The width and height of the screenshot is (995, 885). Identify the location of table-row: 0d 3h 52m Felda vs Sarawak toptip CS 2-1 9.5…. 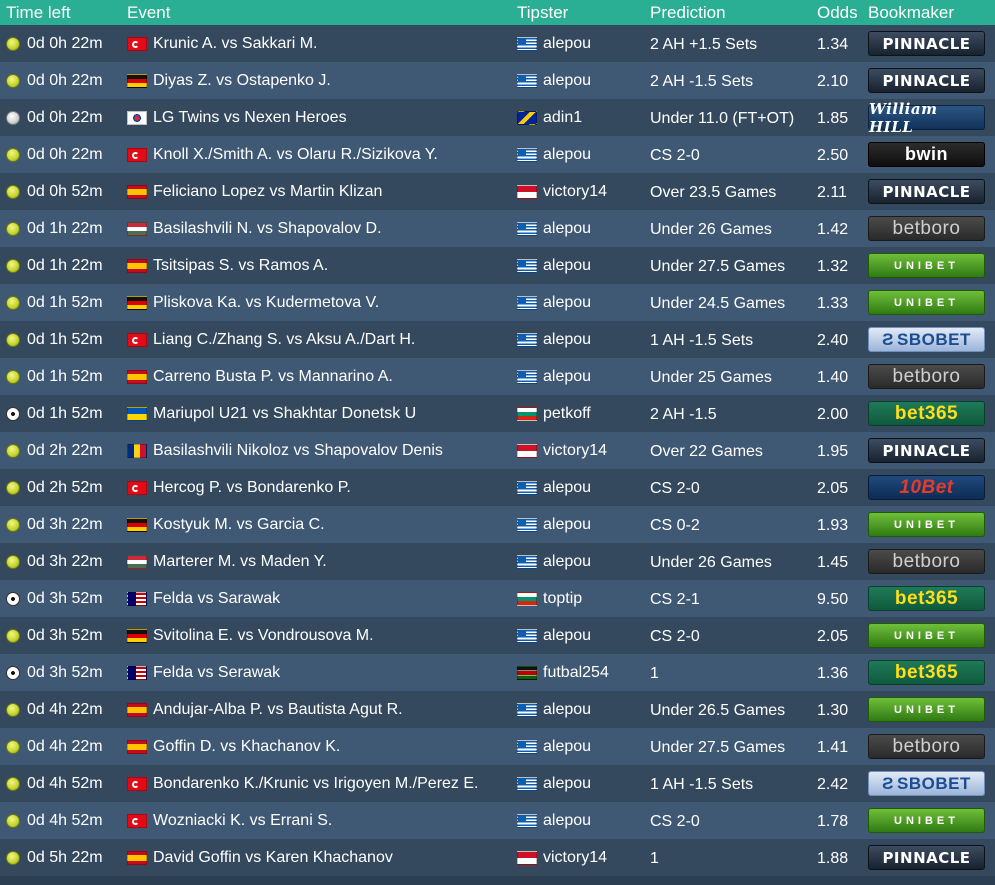
(497, 598).